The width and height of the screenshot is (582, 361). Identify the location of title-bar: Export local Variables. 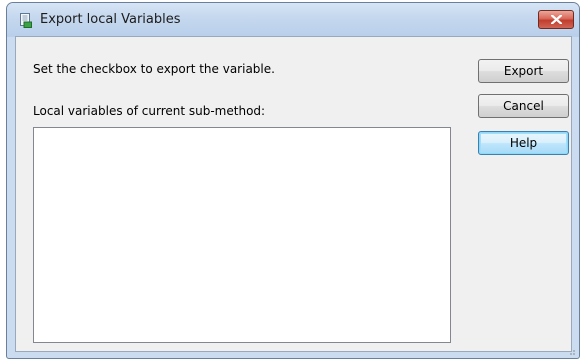
(293, 20).